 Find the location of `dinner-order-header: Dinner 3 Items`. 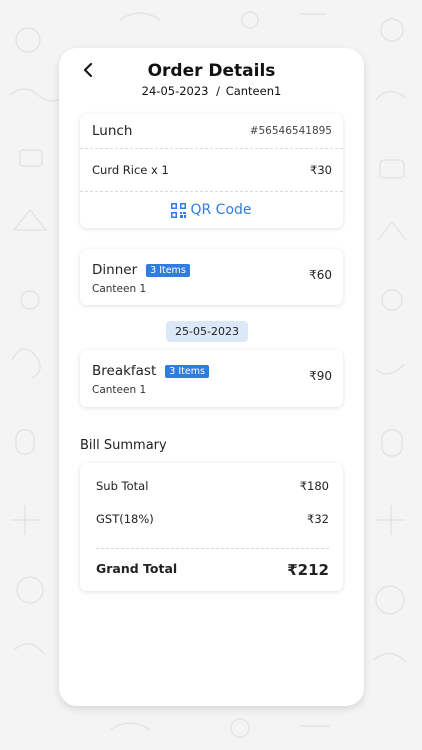

dinner-order-header: Dinner 3 Items is located at coordinates (141, 270).